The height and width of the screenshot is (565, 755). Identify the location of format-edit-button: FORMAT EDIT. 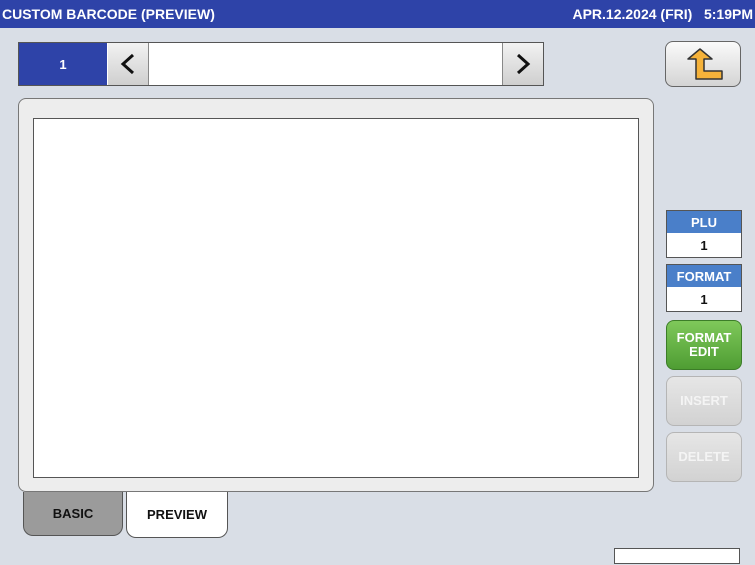
(704, 345).